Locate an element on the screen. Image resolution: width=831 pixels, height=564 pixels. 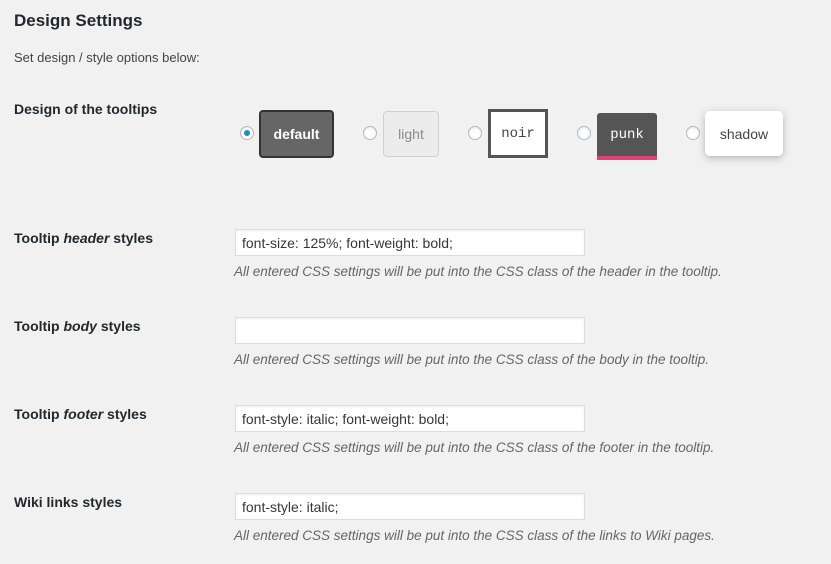
radio-light is located at coordinates (370, 133).